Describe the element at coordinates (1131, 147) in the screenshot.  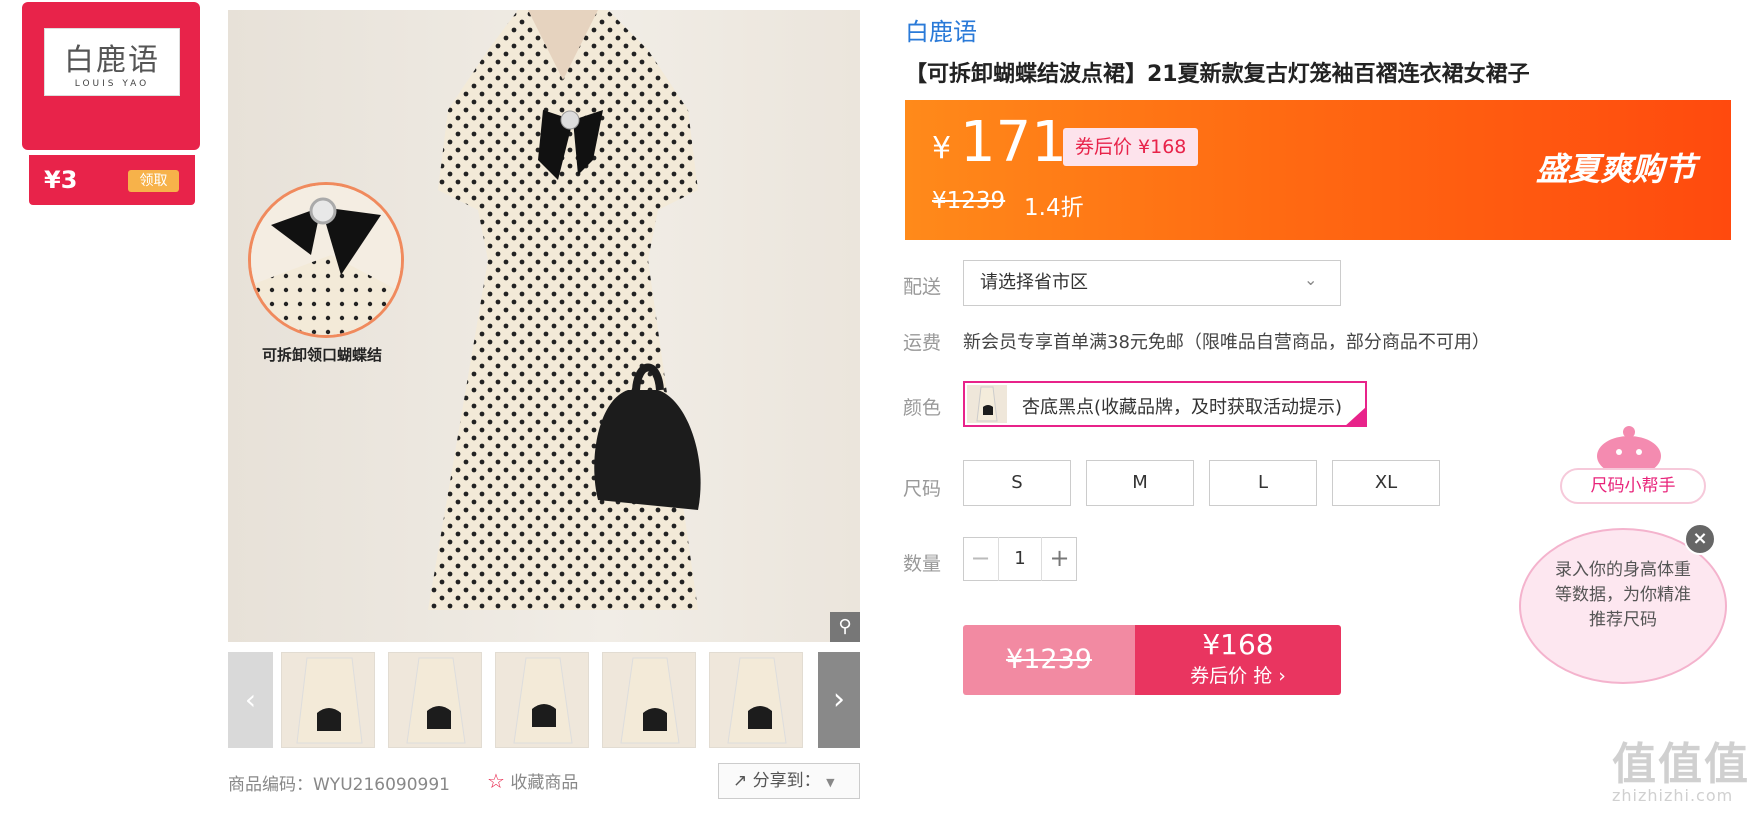
I see `coupon-price-badge: 券后价 ¥168` at that location.